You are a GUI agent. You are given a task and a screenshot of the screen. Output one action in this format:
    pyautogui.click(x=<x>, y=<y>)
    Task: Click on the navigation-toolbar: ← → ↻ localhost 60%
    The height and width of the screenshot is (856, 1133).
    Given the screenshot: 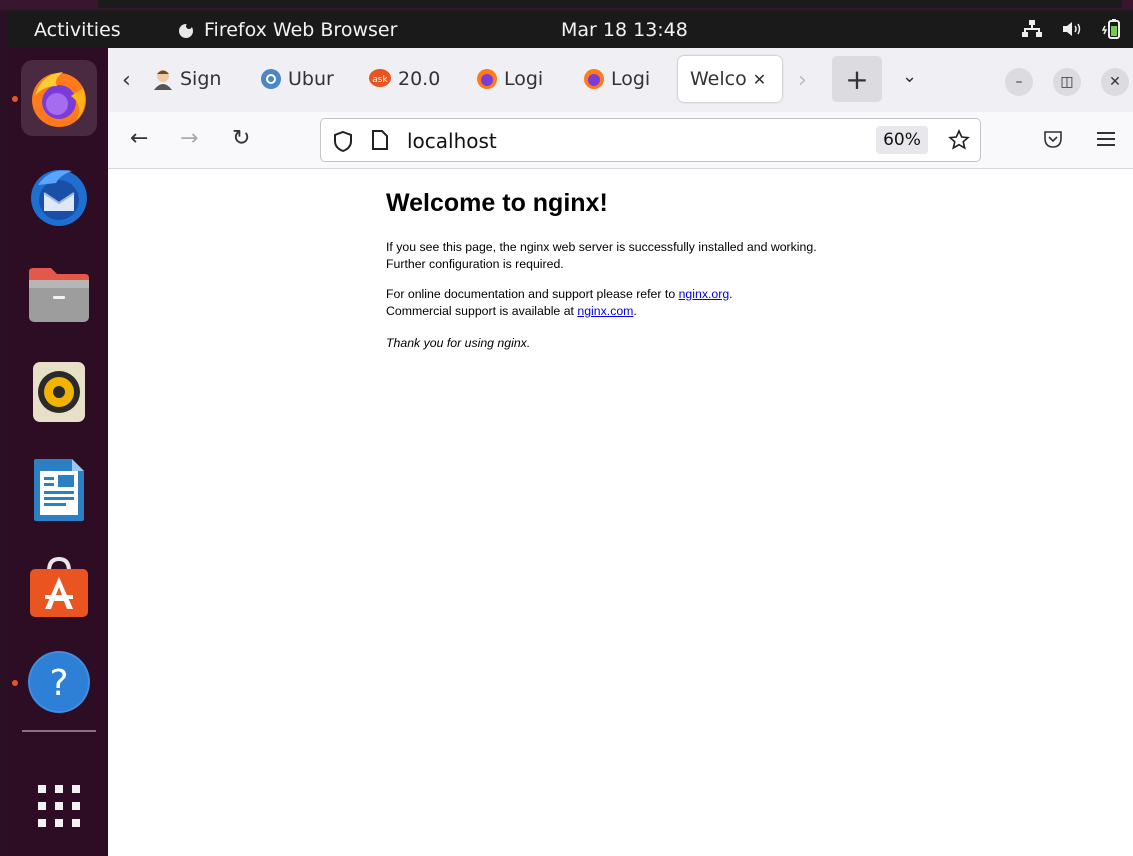 What is the action you would take?
    pyautogui.click(x=620, y=140)
    